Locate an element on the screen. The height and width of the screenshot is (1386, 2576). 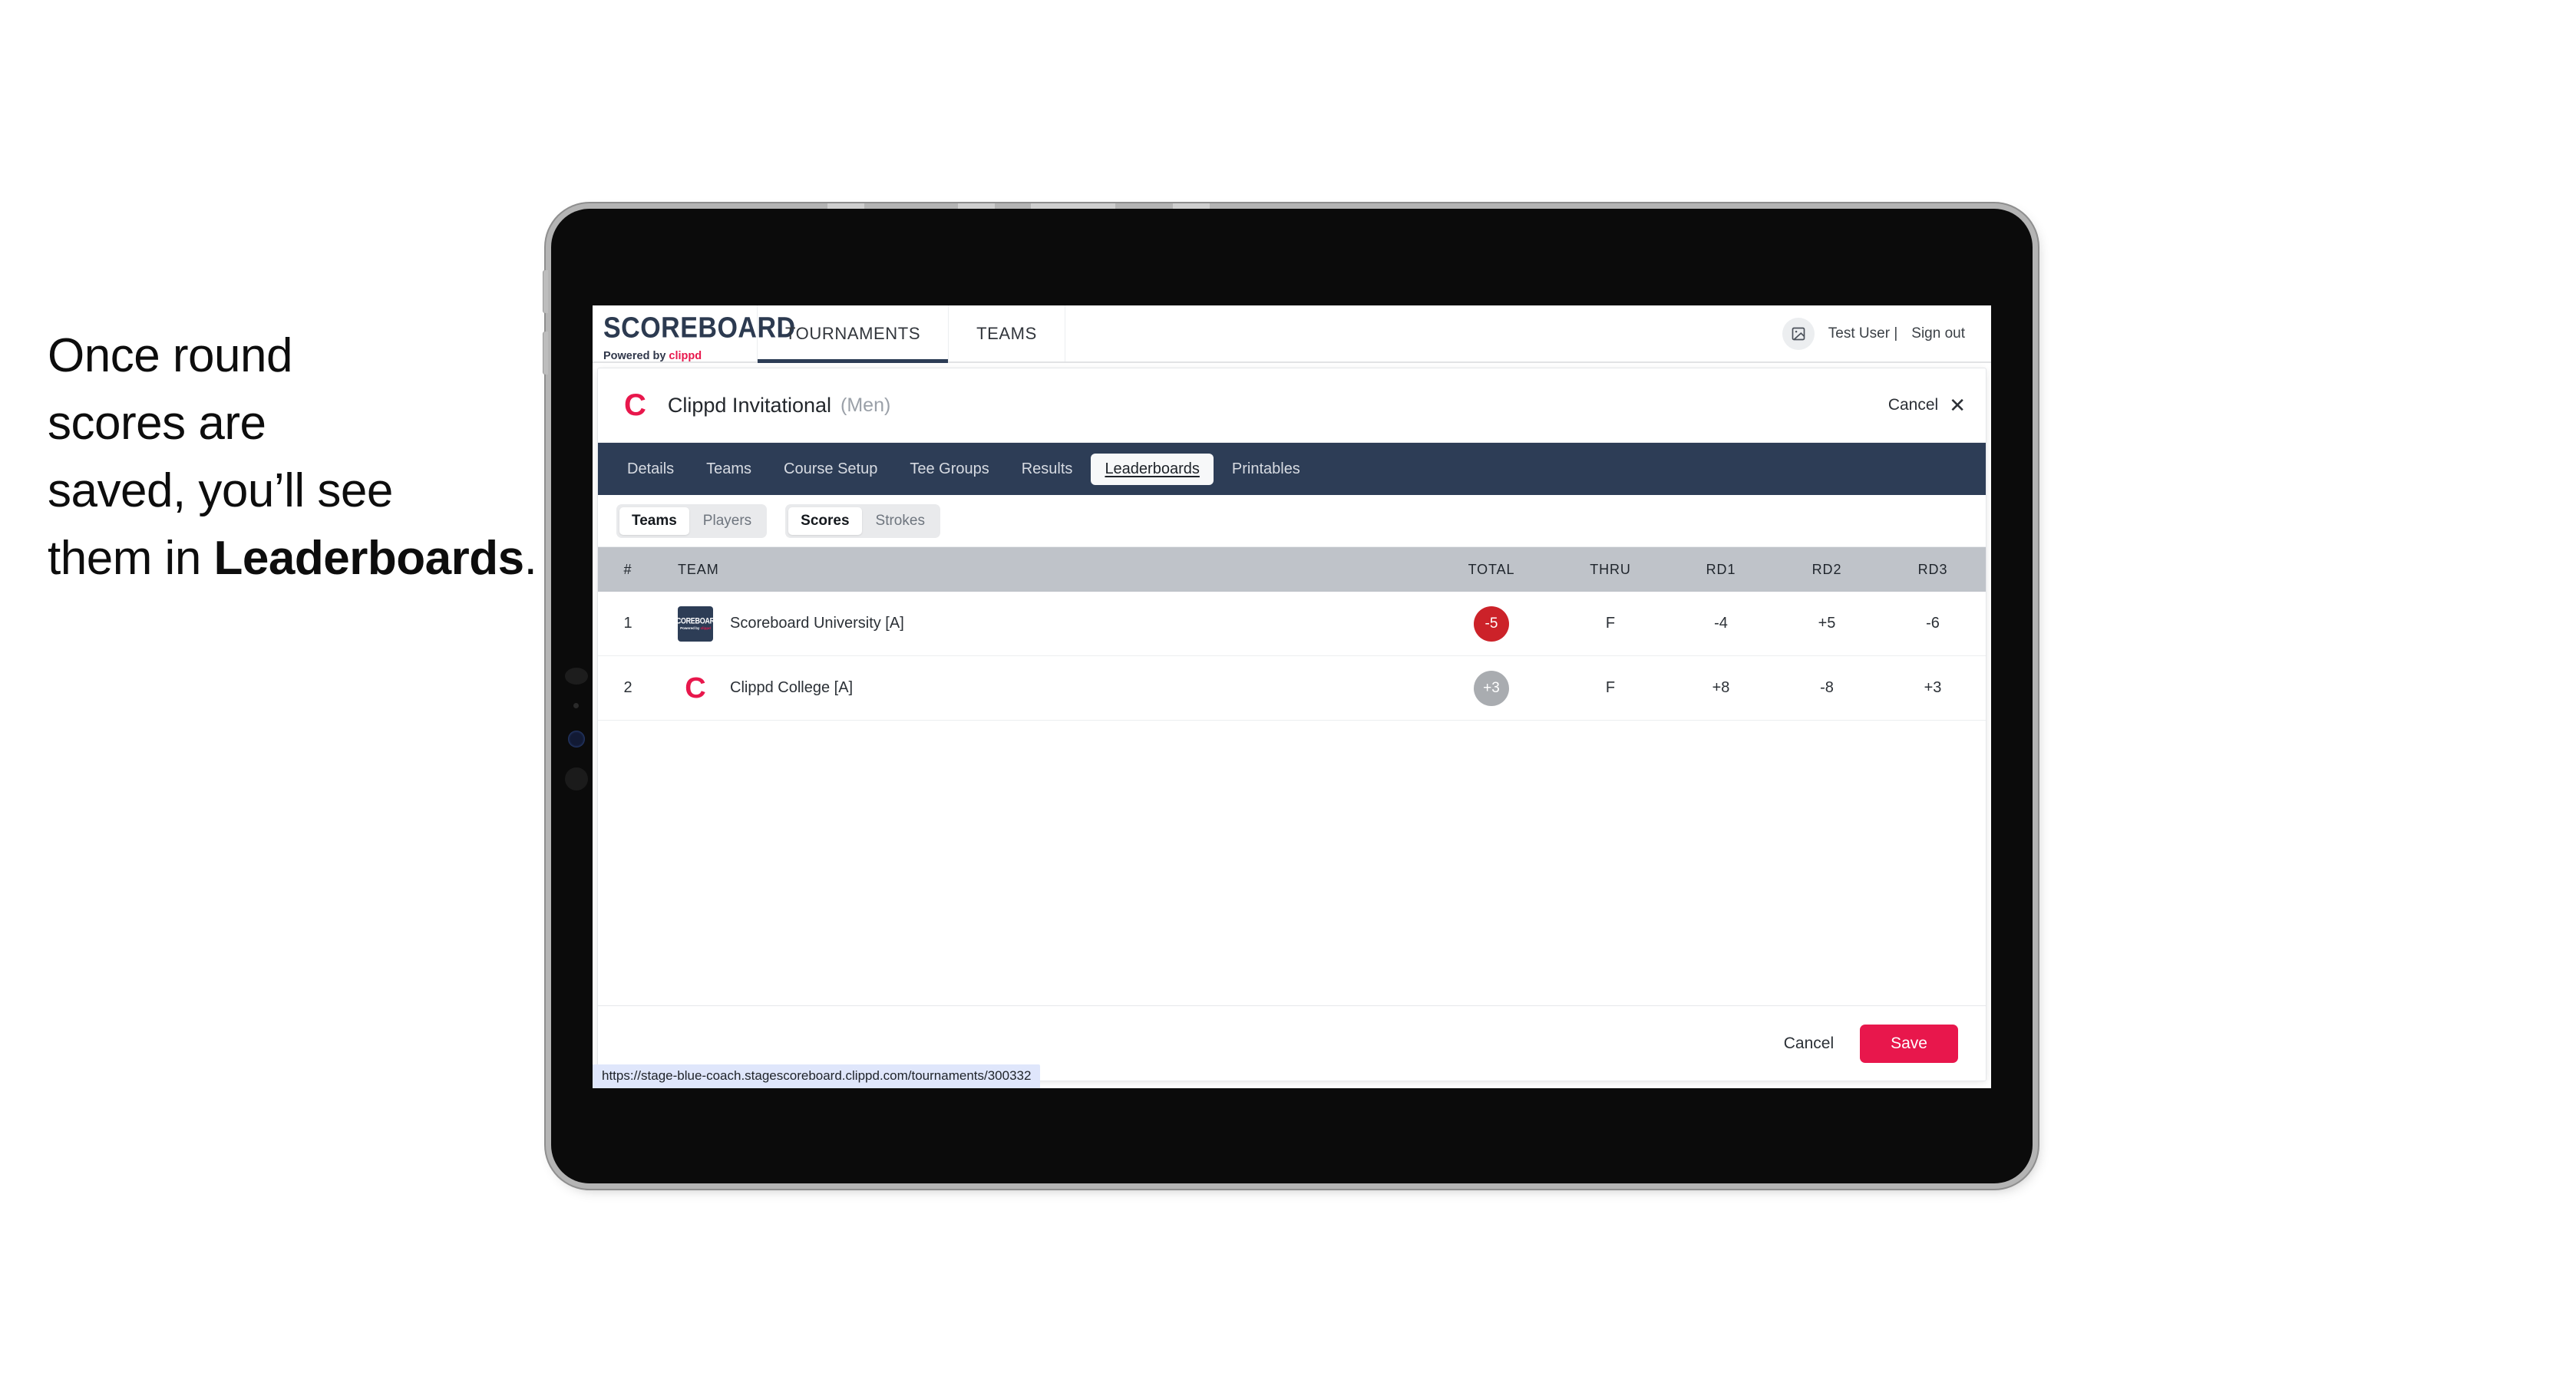
column-header-rank: # is located at coordinates (627, 569).